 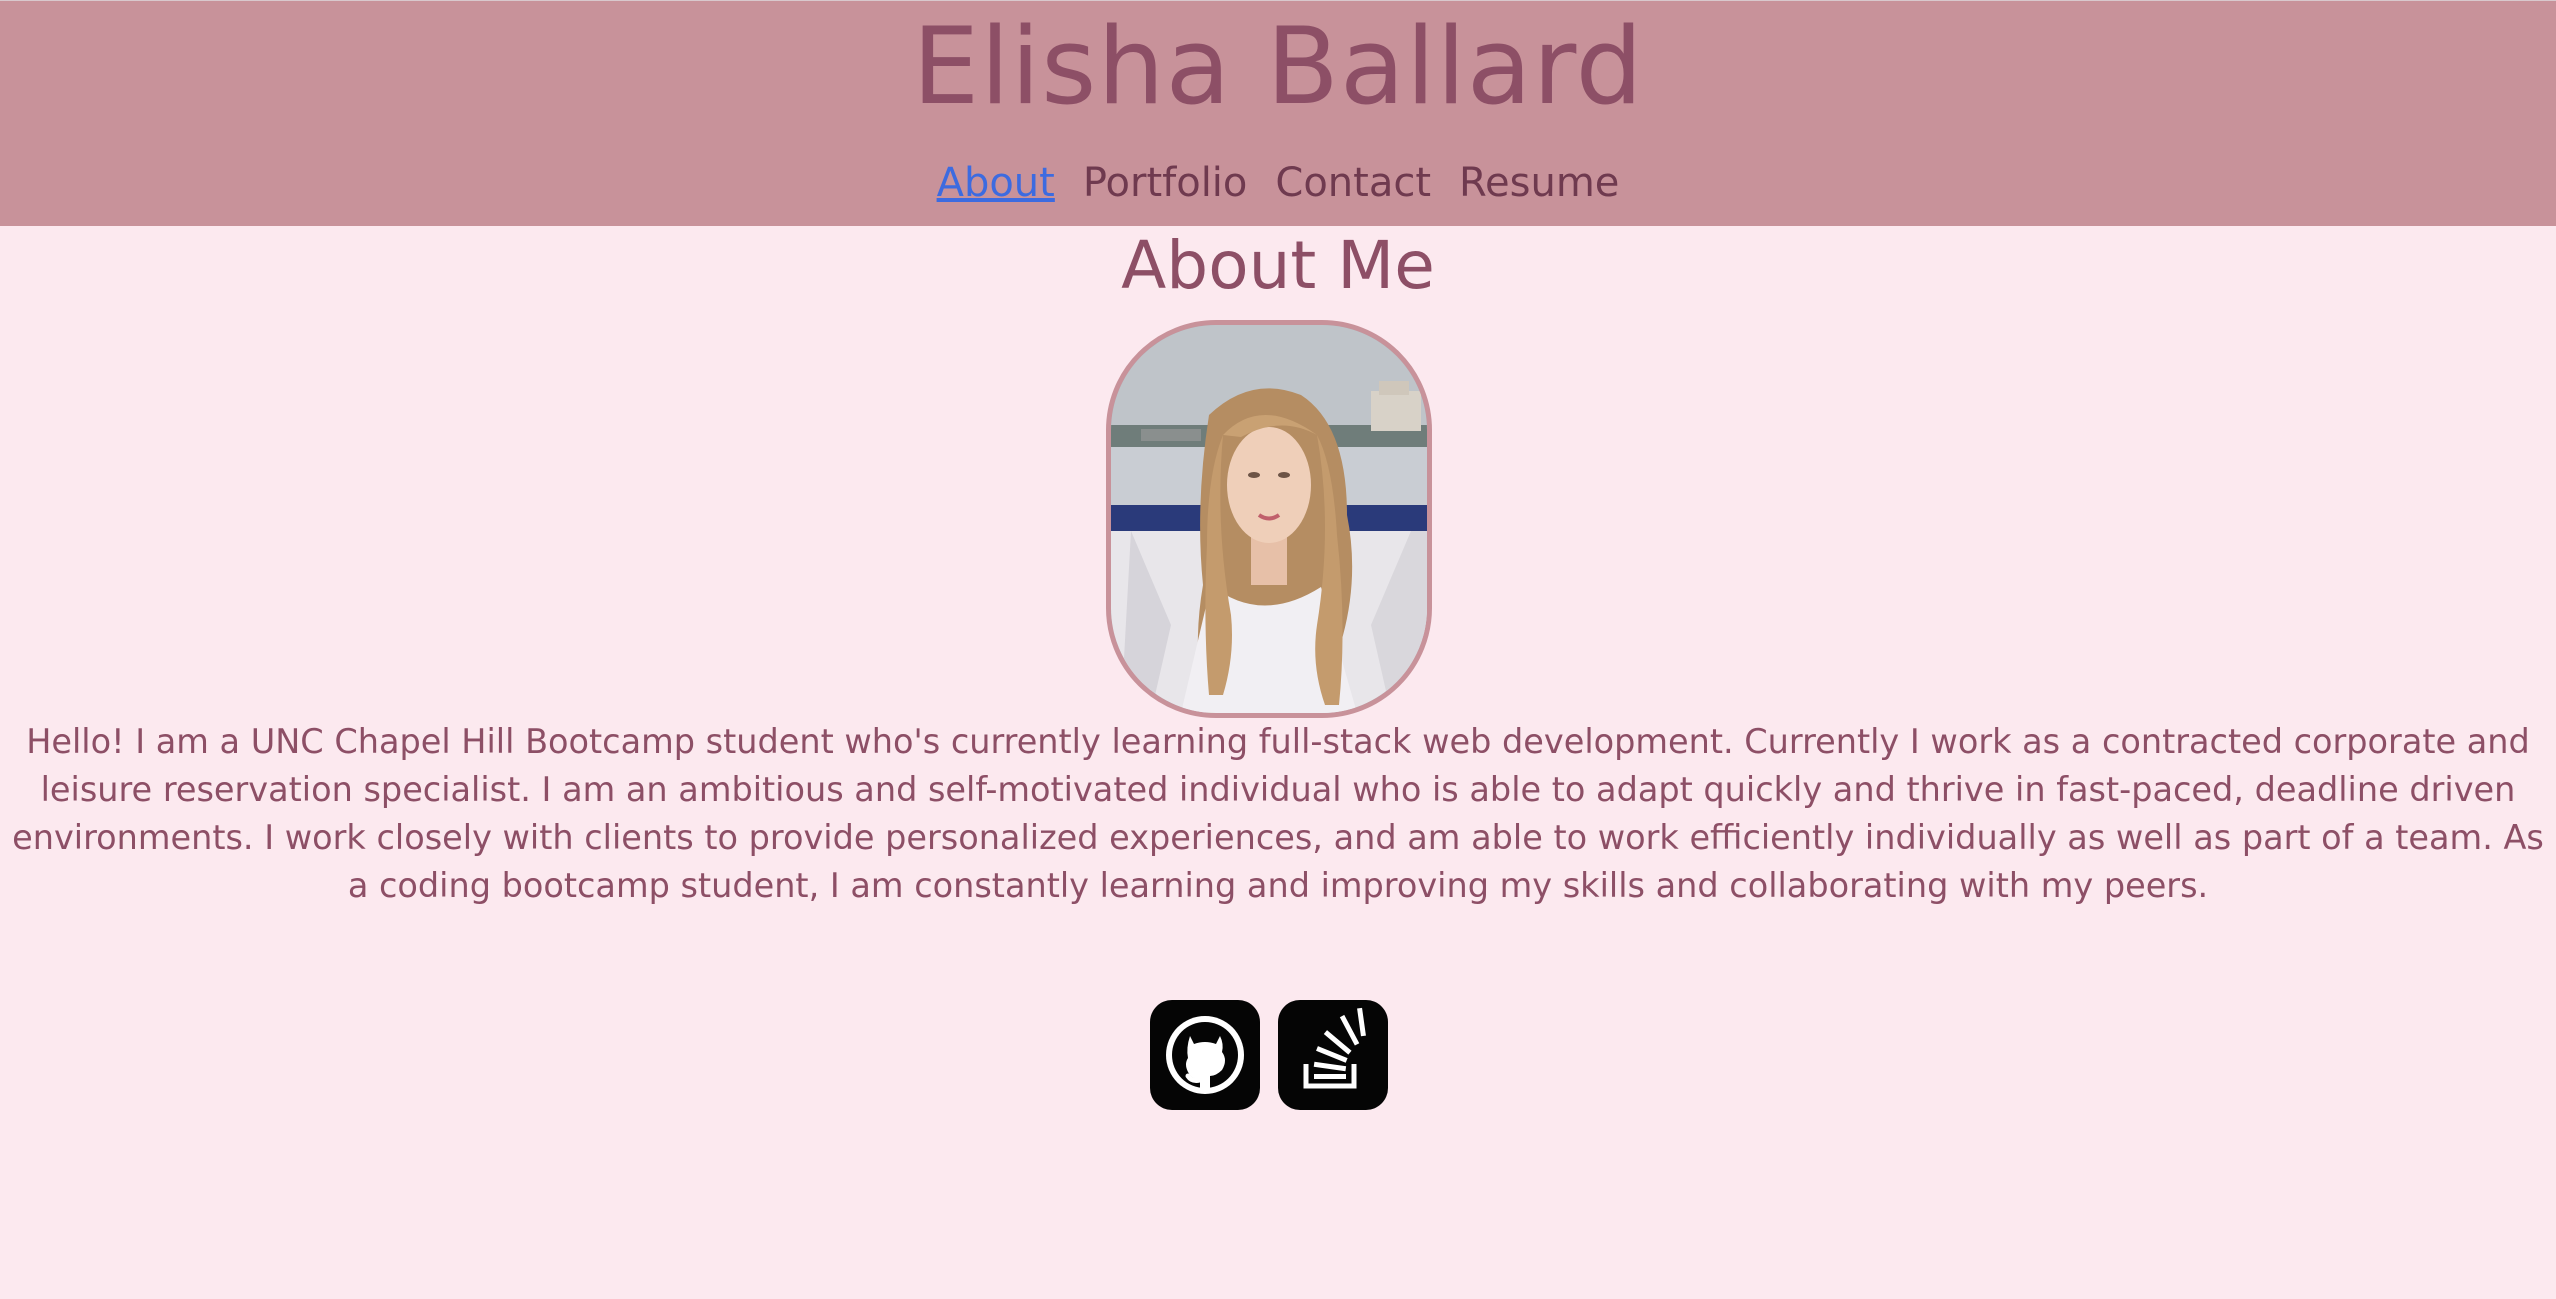 What do you see at coordinates (1278, 66) in the screenshot?
I see `site-title: Elisha Ballard` at bounding box center [1278, 66].